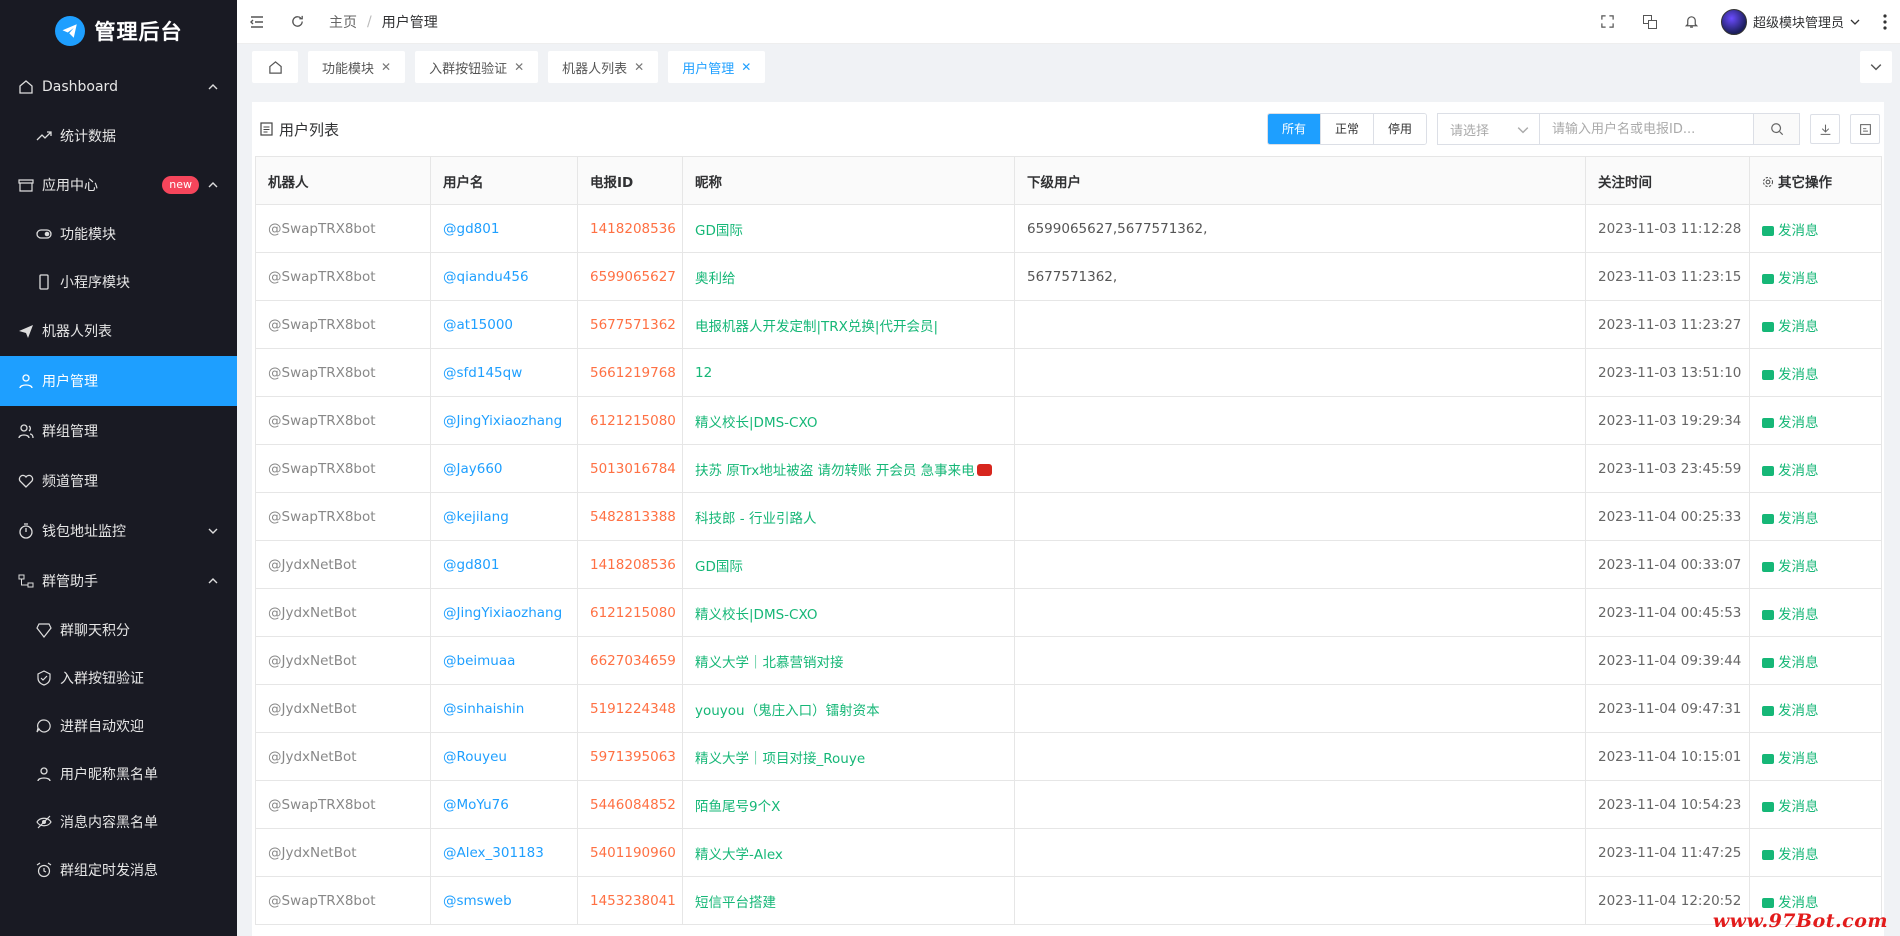  What do you see at coordinates (504, 756) in the screenshot?
I see `username-cell: @Rouyeu` at bounding box center [504, 756].